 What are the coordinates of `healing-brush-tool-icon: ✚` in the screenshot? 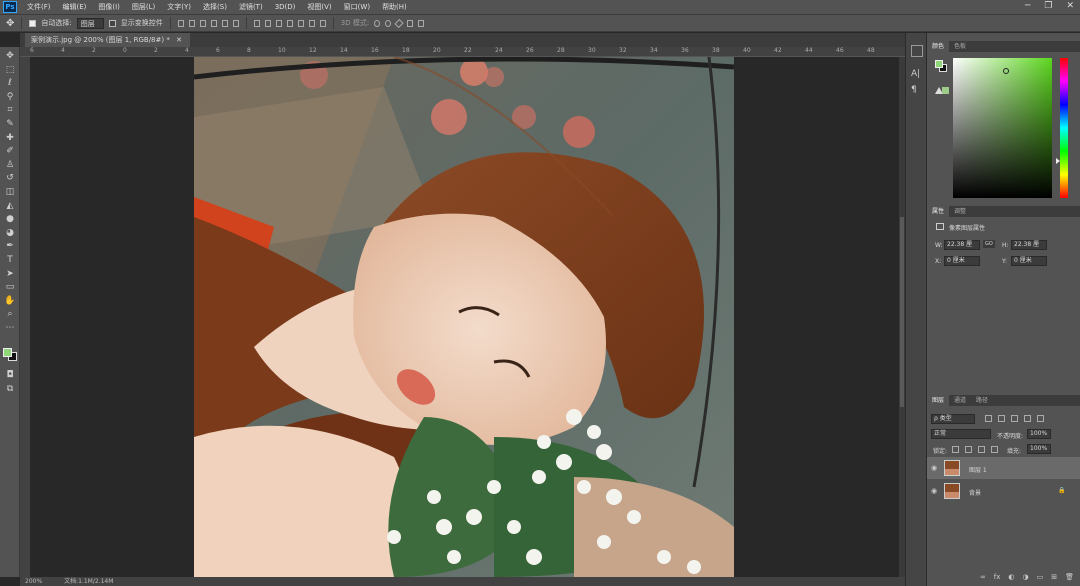 It's located at (10, 138).